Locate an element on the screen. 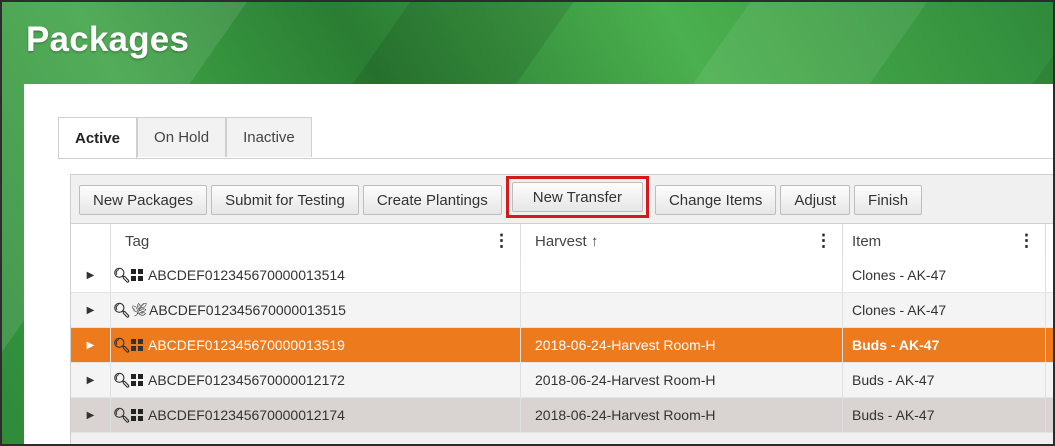 Image resolution: width=1055 pixels, height=446 pixels. column-header-item: Item ⋮ is located at coordinates (944, 241).